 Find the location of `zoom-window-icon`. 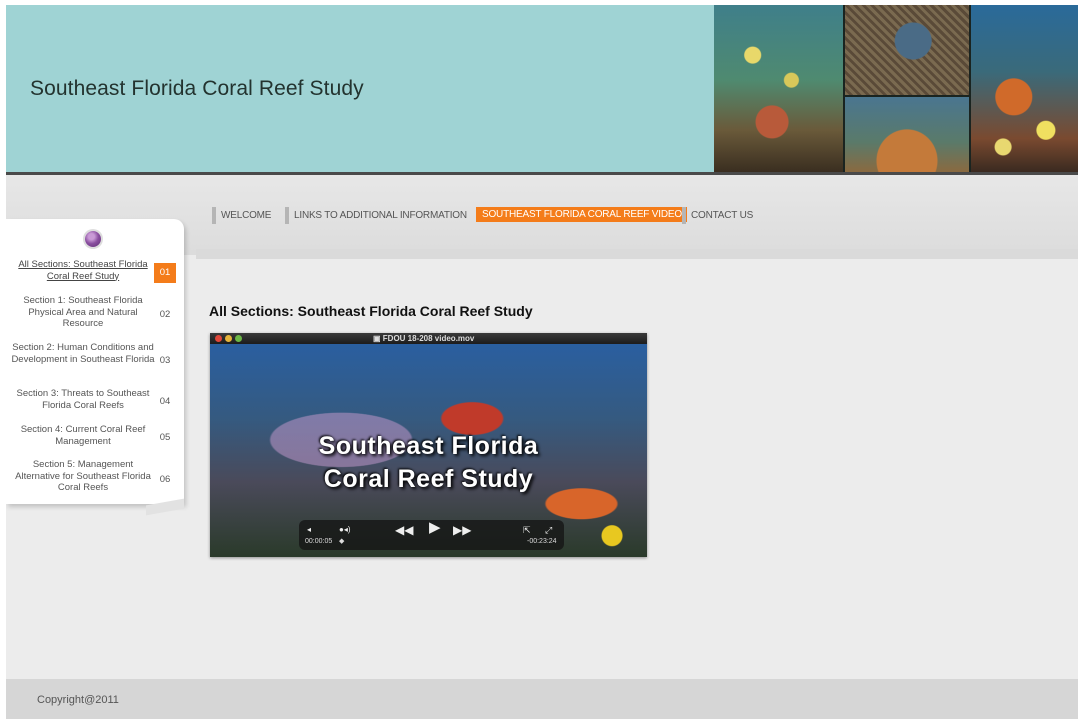

zoom-window-icon is located at coordinates (238, 338).